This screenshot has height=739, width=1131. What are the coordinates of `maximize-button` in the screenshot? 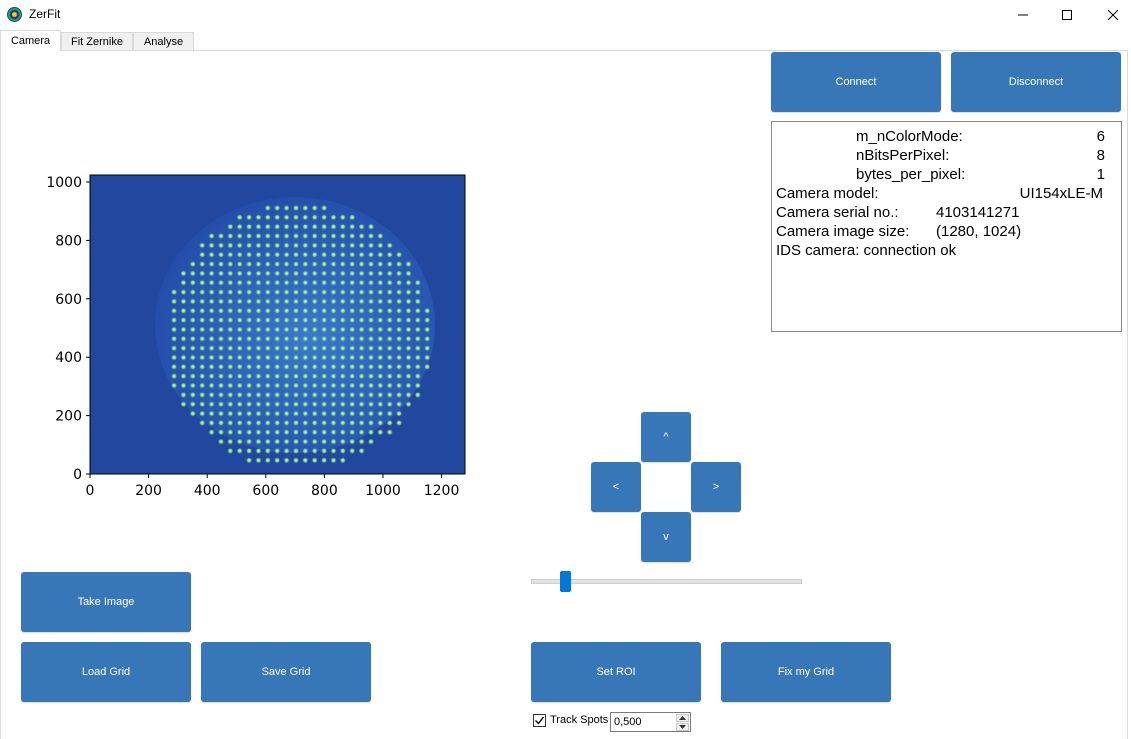 It's located at (1067, 15).